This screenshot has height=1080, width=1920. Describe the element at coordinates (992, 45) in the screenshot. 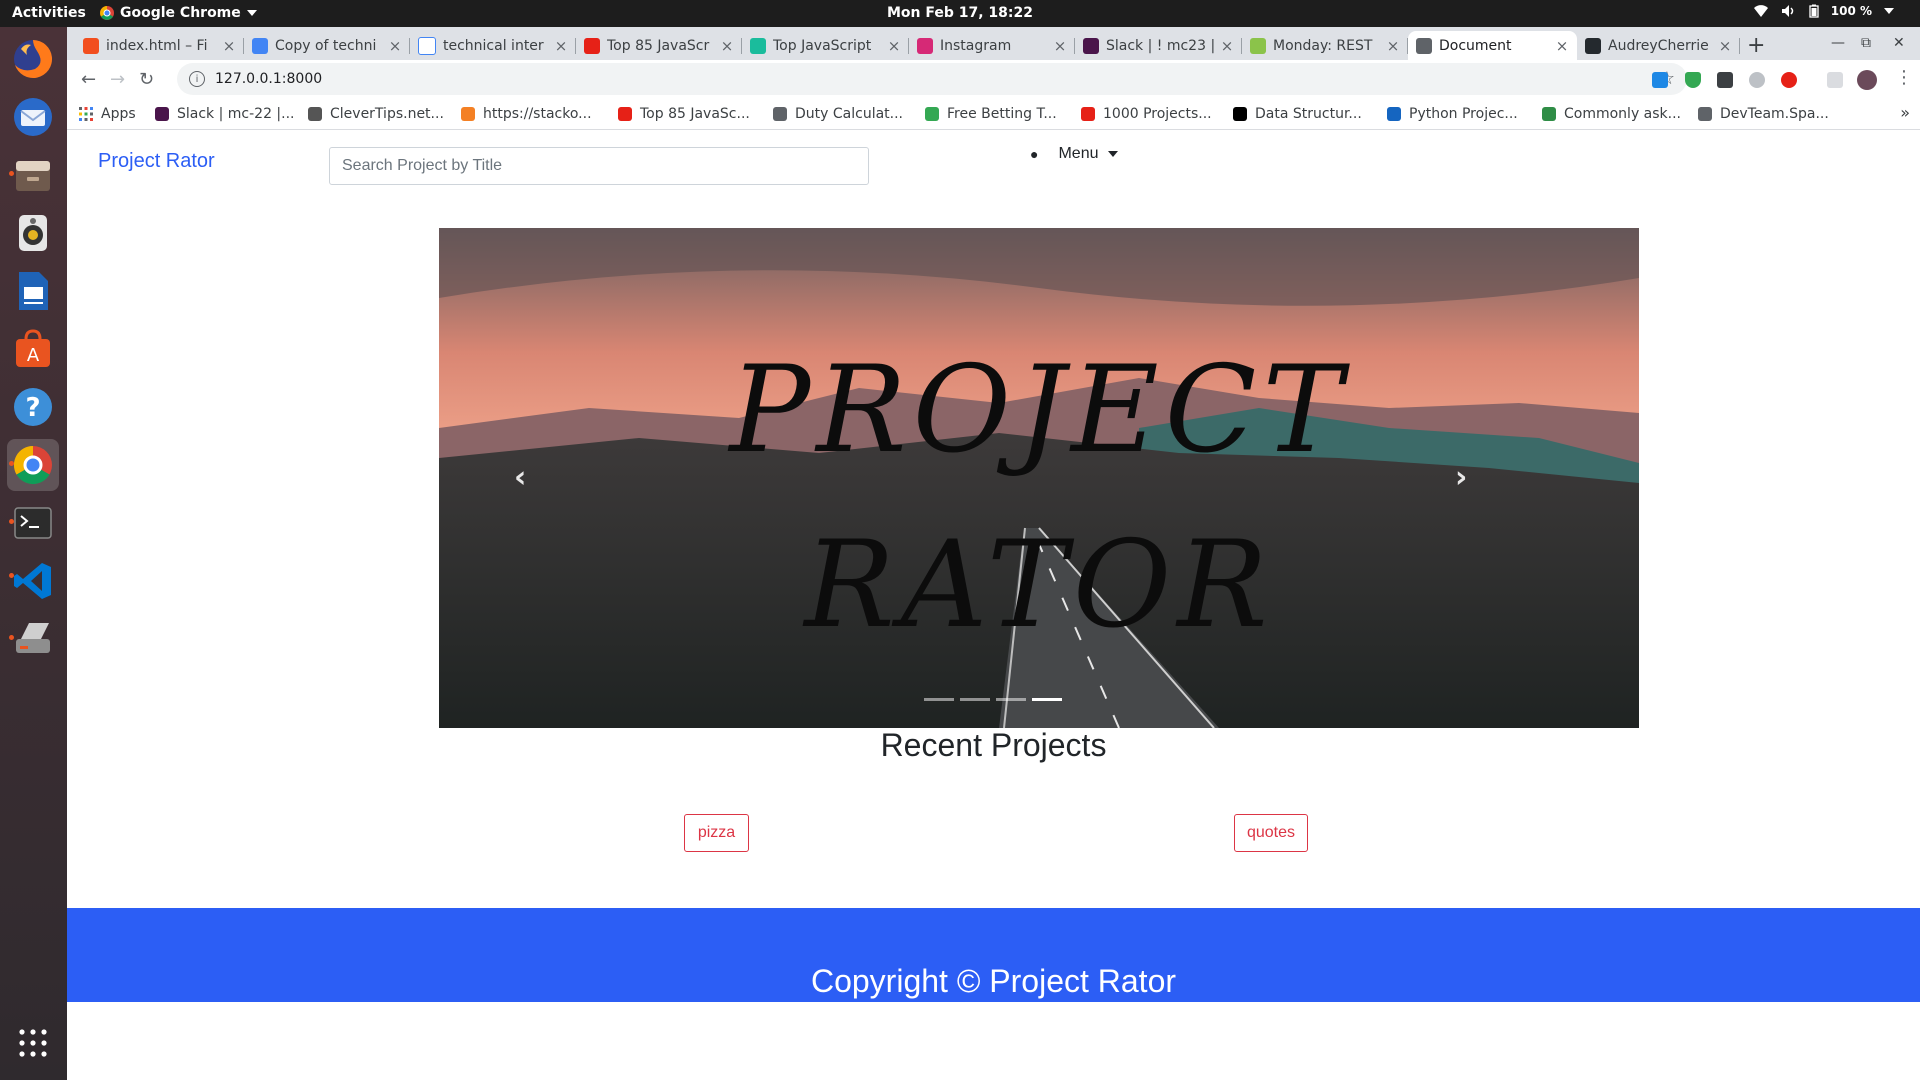

I see `browser-tab: Instagram ×` at that location.